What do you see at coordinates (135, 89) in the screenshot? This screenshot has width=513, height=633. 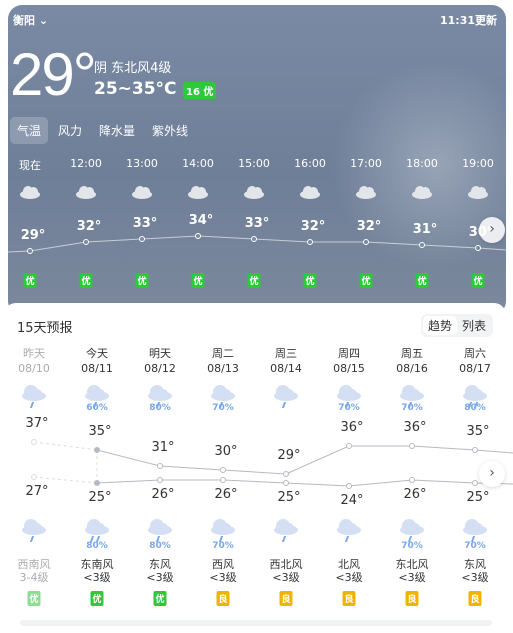 I see `temperature-range: 25~35°C` at bounding box center [135, 89].